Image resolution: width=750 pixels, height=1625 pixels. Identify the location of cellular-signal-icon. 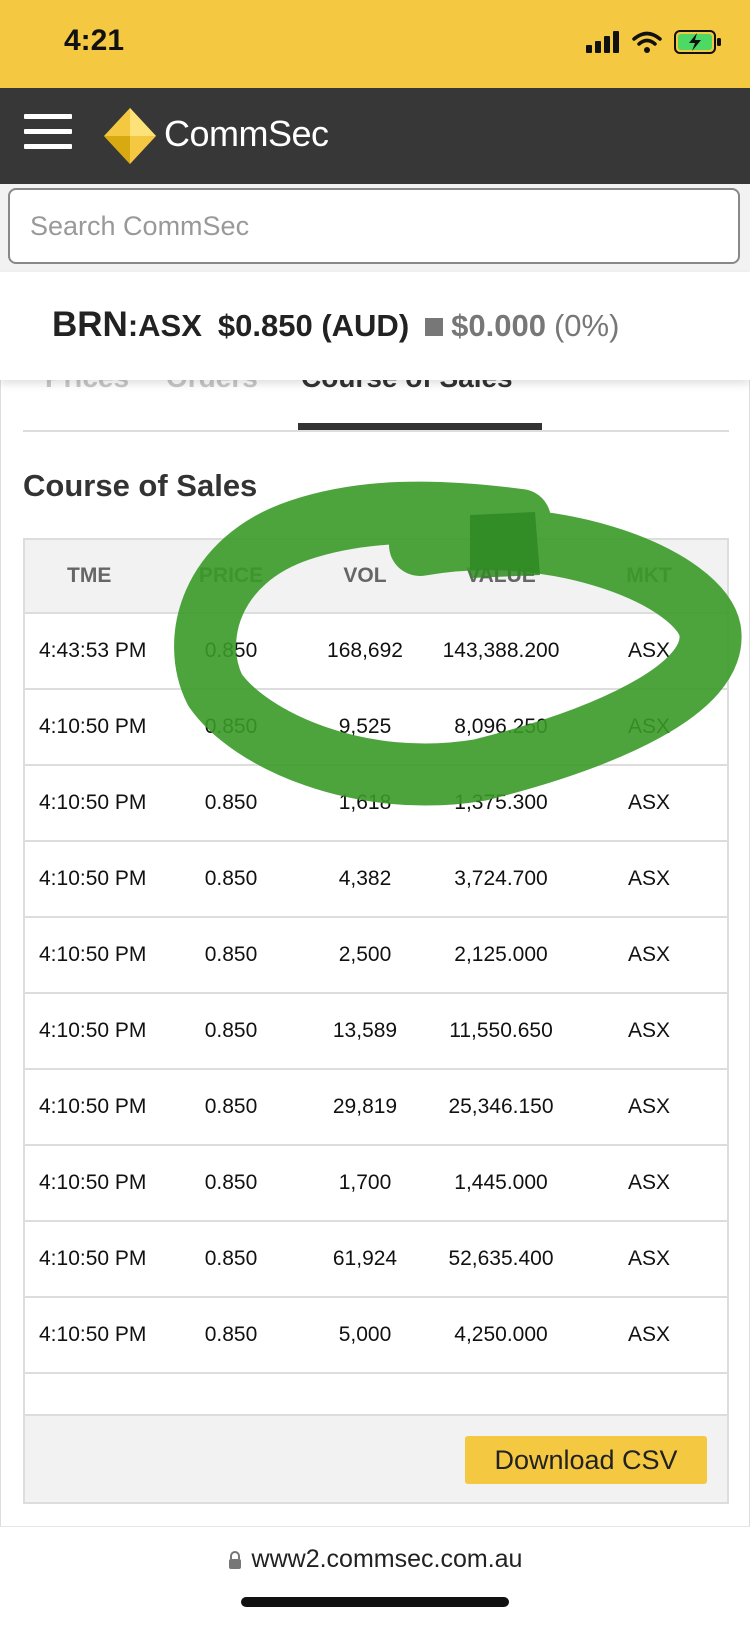
(602, 42).